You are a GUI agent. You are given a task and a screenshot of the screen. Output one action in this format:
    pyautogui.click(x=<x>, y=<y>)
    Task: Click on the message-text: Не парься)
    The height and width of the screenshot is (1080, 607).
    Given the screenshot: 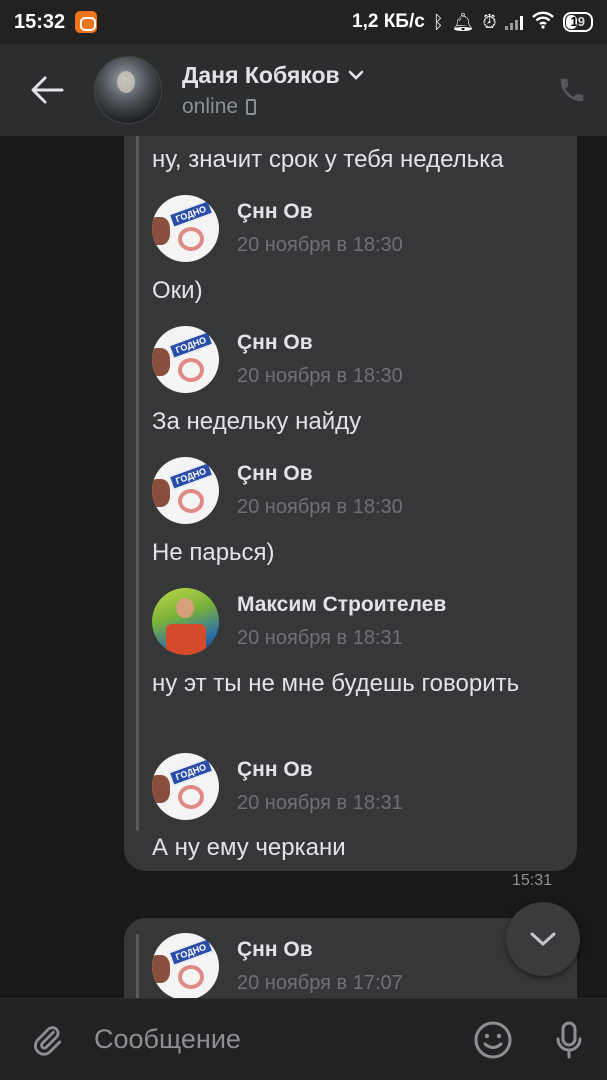 What is the action you would take?
    pyautogui.click(x=213, y=552)
    